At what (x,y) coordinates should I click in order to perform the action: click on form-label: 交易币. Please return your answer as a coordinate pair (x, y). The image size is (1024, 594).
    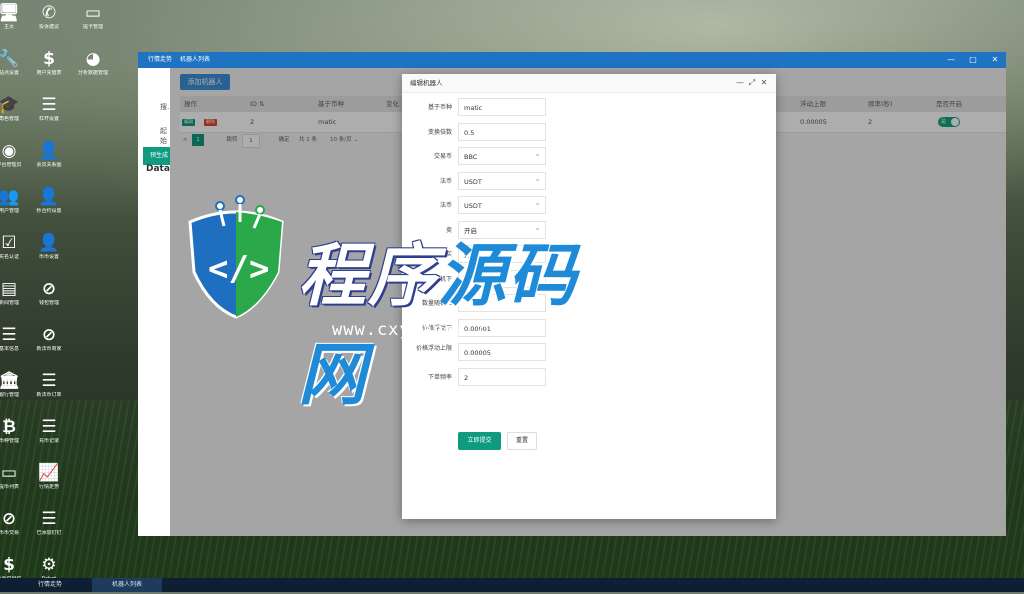
    Looking at the image, I should click on (442, 156).